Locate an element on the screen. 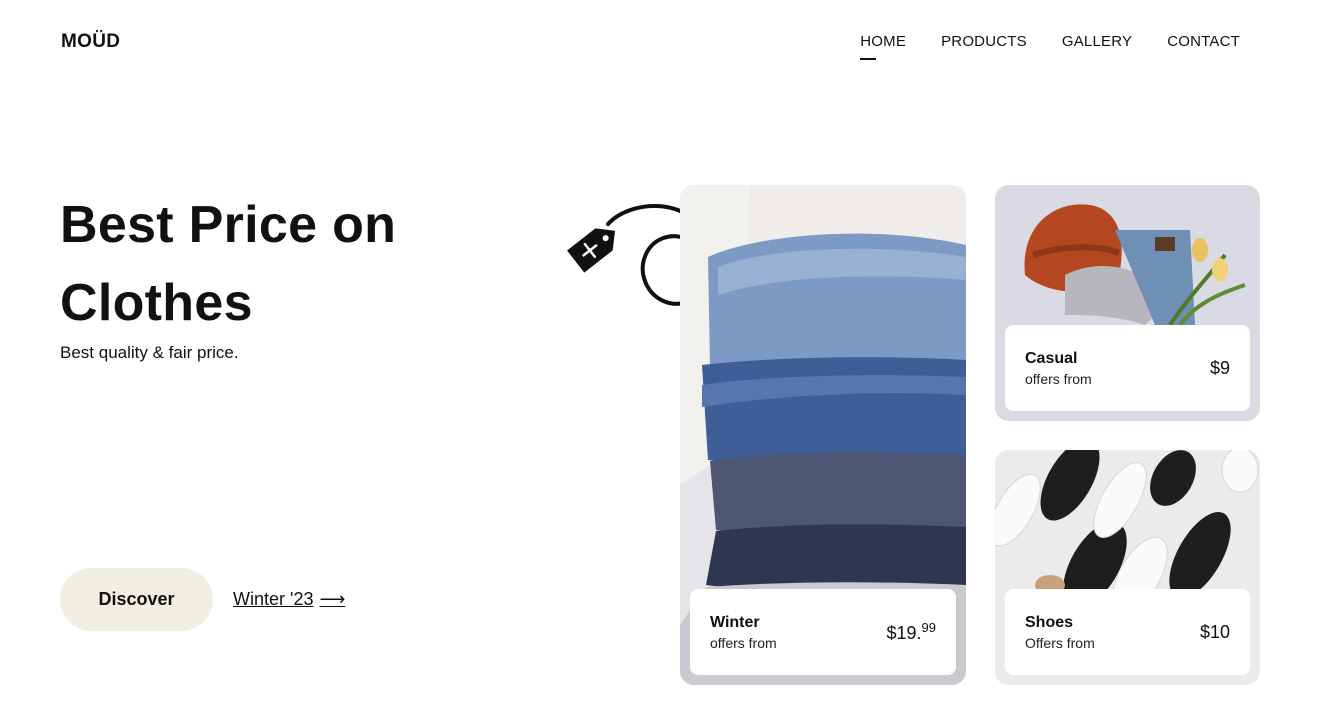  winter-link-label: Winter '23 is located at coordinates (273, 599).